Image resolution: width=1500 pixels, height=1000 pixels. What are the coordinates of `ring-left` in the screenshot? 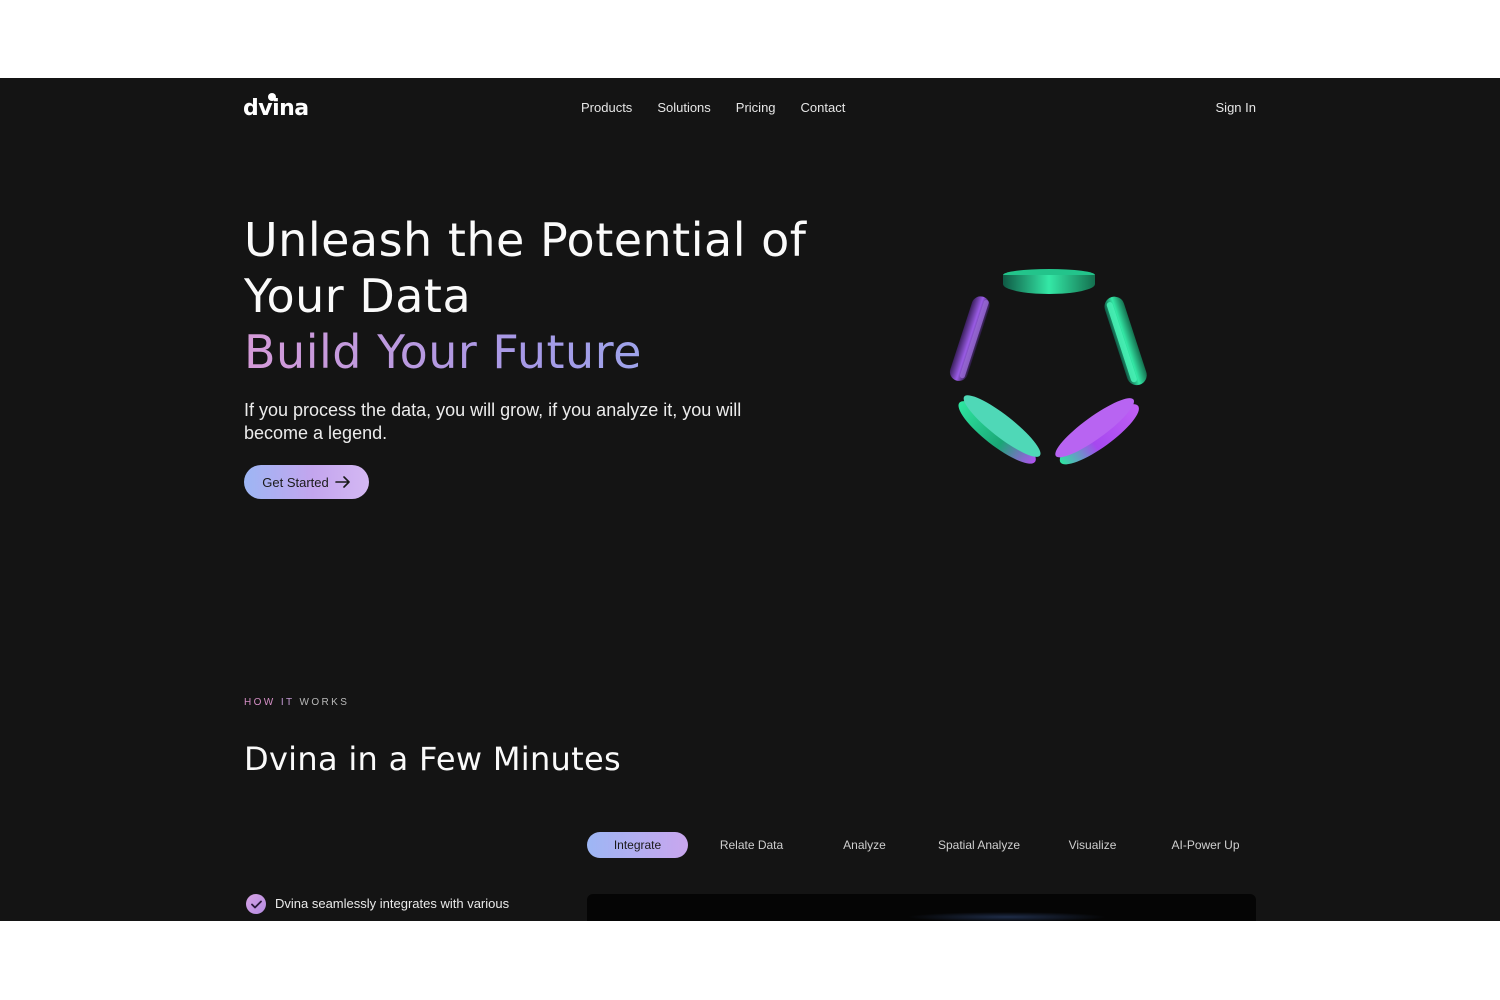 It's located at (969, 338).